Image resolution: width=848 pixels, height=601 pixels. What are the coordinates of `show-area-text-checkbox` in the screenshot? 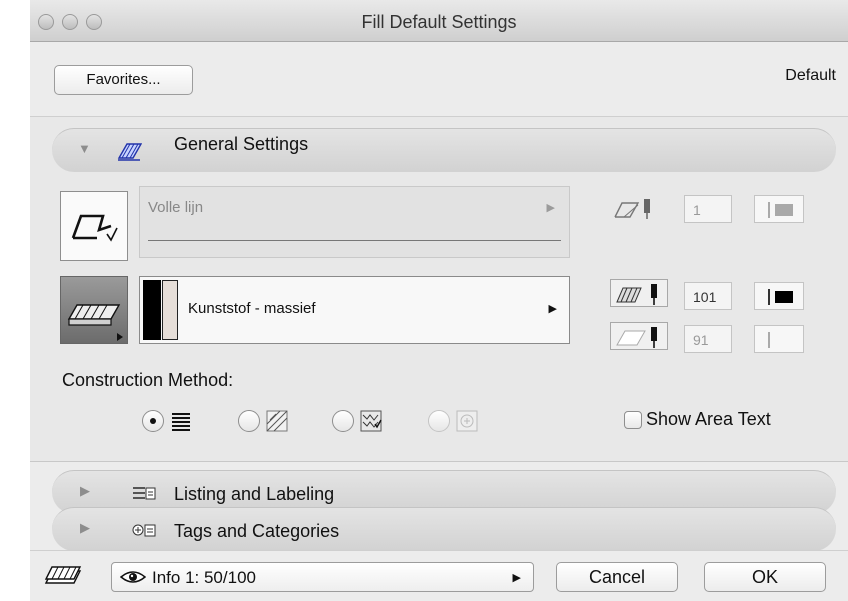 It's located at (633, 420).